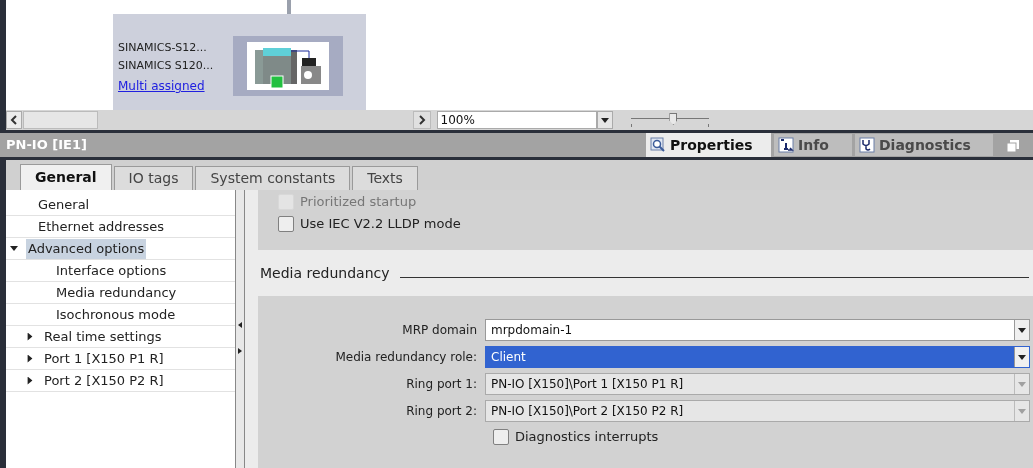 The width and height of the screenshot is (1033, 468). I want to click on scroll-right-button, so click(421, 120).